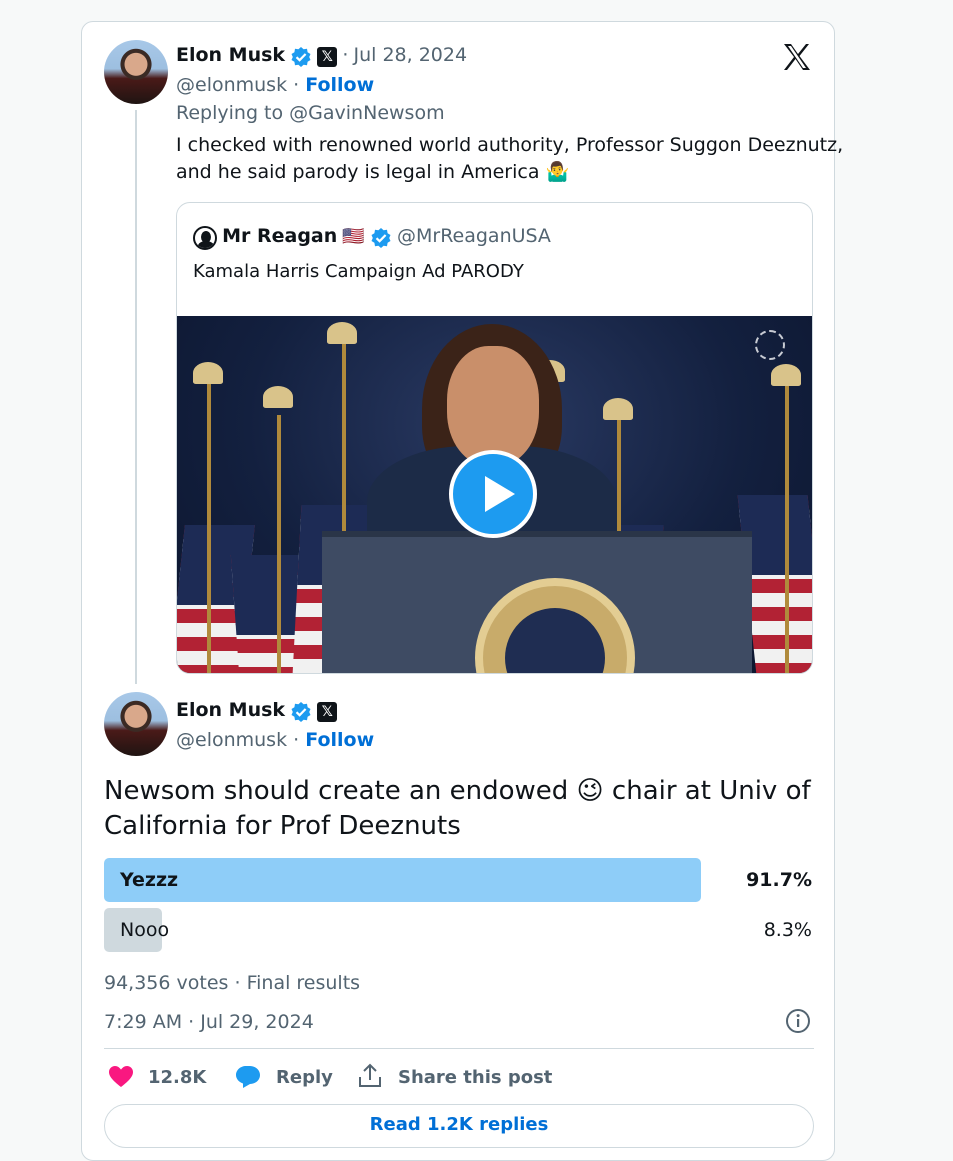 The width and height of the screenshot is (953, 1161). Describe the element at coordinates (779, 880) in the screenshot. I see `poll-option-percent: 91.7%` at that location.